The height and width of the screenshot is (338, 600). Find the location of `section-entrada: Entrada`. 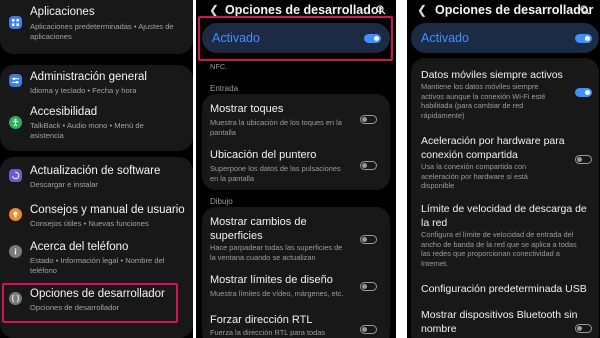

section-entrada: Entrada is located at coordinates (224, 88).